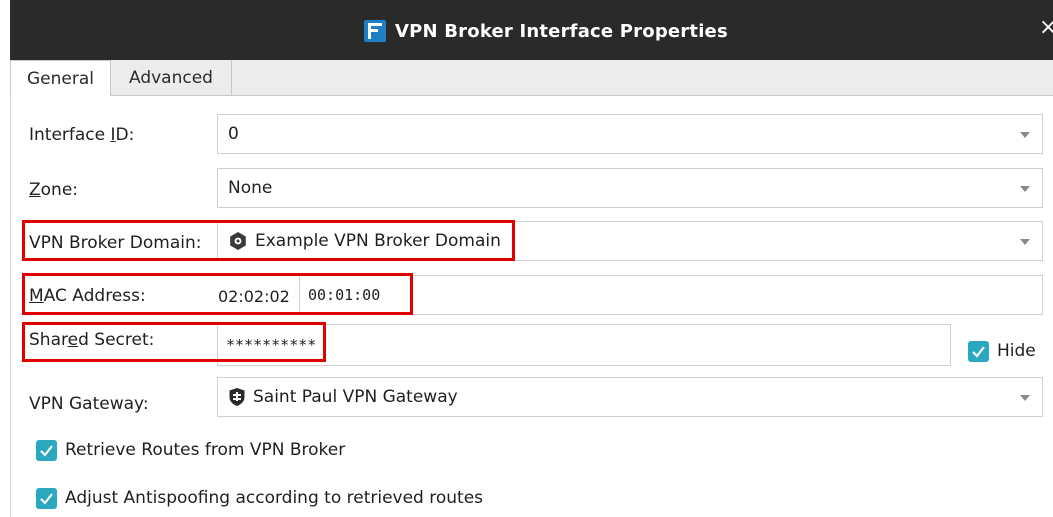 This screenshot has height=517, width=1053. I want to click on highlight-box-vpn-broker-domain, so click(268, 240).